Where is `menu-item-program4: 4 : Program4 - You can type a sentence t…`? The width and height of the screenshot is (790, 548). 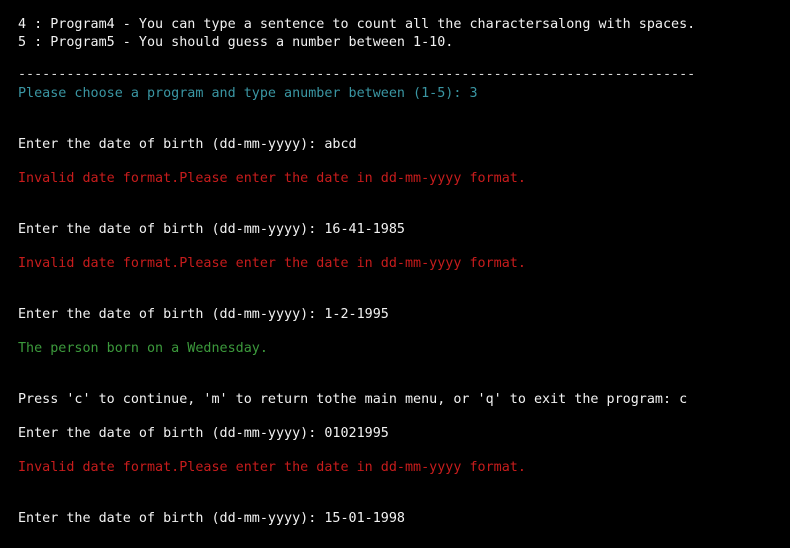
menu-item-program4: 4 : Program4 - You can type a sentence t… is located at coordinates (357, 24).